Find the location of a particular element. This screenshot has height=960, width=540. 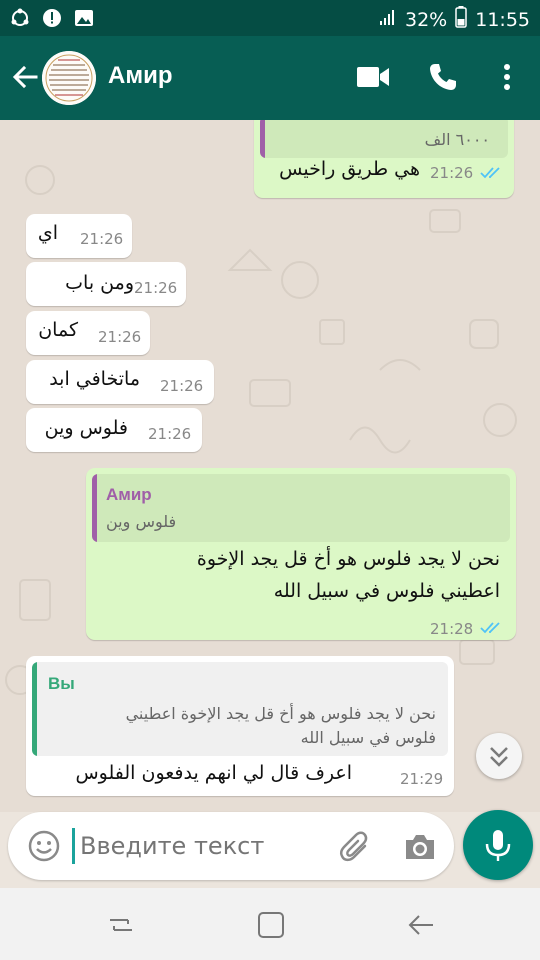

message-text: كمان is located at coordinates (58, 330).